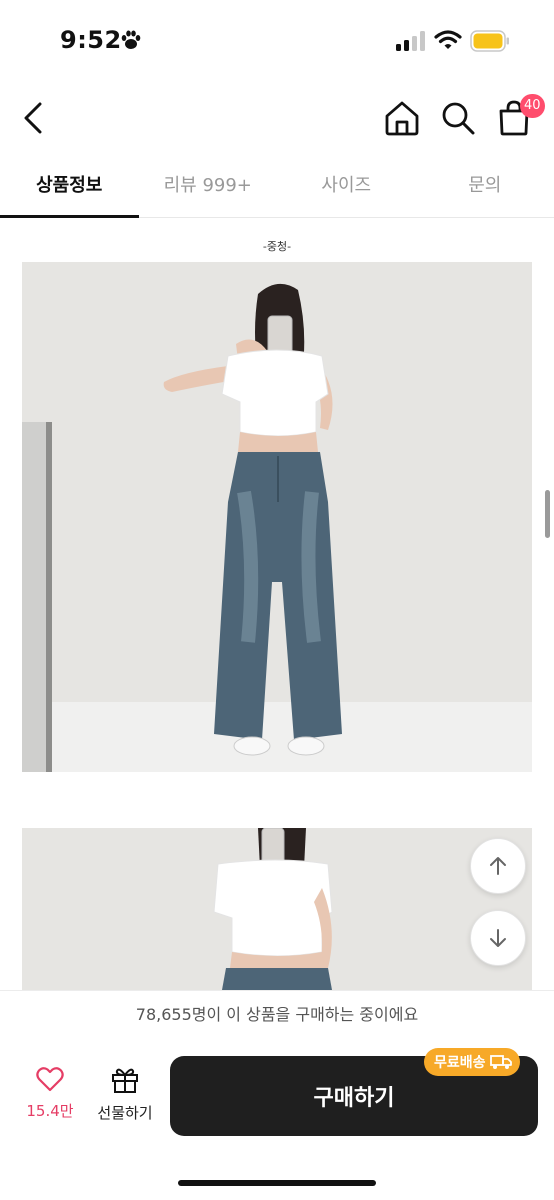 The height and width of the screenshot is (1200, 554). Describe the element at coordinates (448, 39) in the screenshot. I see `wifi-icon` at that location.